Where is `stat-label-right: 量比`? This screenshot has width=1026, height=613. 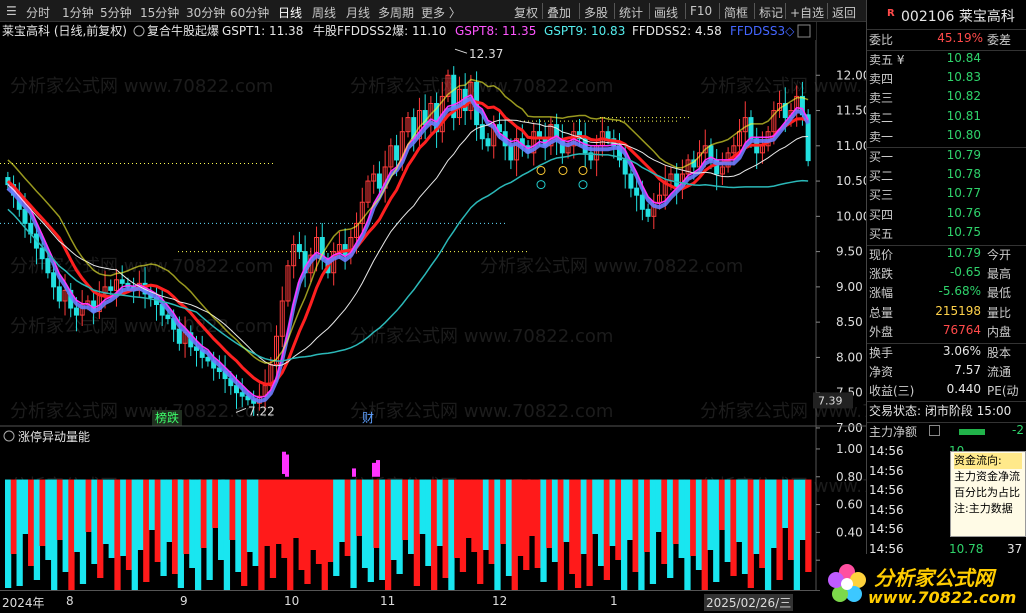
stat-label-right: 量比 is located at coordinates (999, 312).